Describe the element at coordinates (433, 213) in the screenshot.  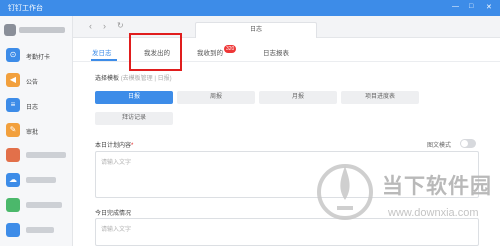
I see `watermark-url: www.downxia.com` at that location.